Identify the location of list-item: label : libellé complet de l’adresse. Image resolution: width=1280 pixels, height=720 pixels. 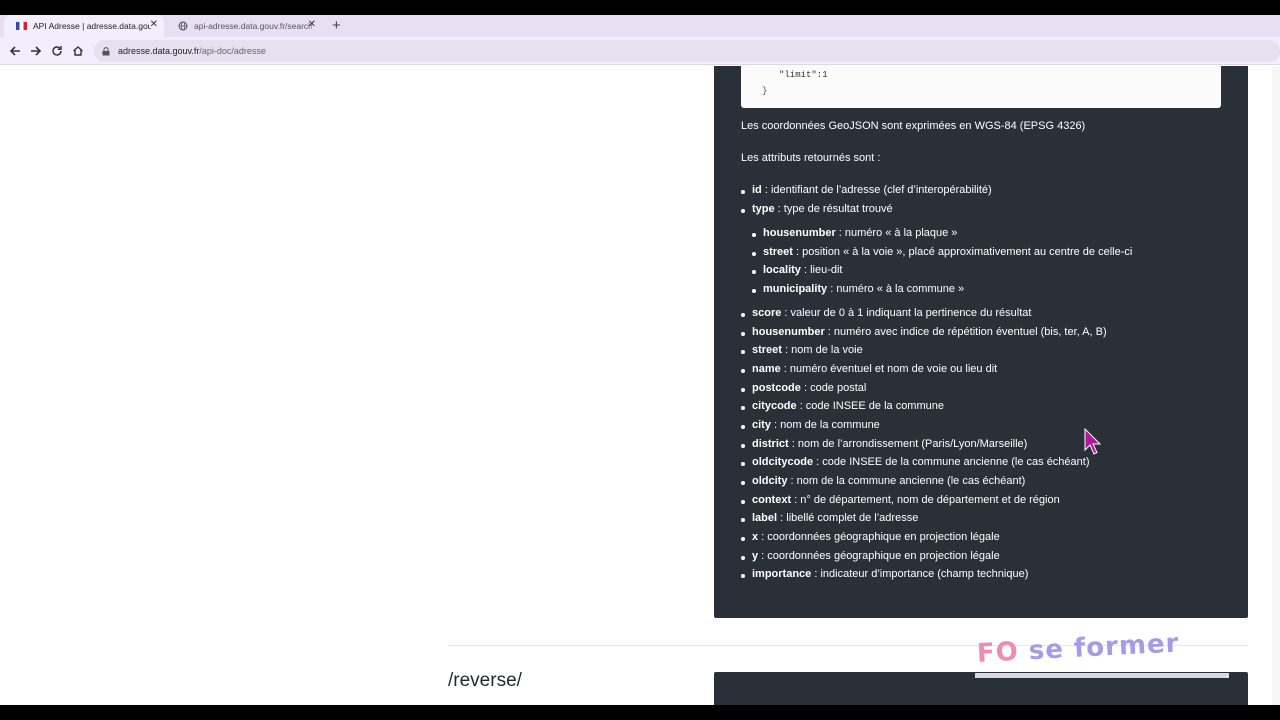
(830, 518).